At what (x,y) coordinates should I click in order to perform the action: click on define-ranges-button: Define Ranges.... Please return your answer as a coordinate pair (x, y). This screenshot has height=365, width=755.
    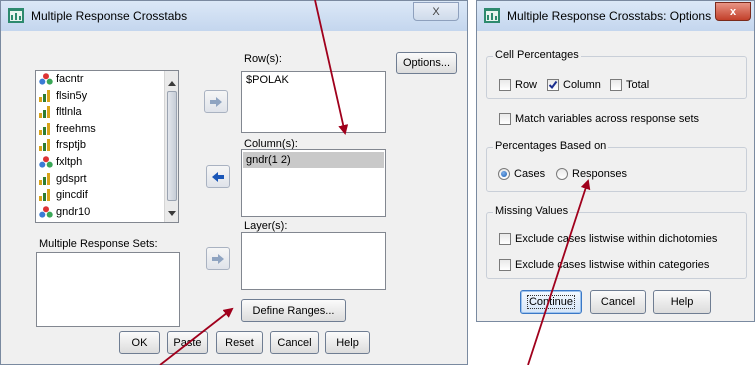
    Looking at the image, I should click on (293, 310).